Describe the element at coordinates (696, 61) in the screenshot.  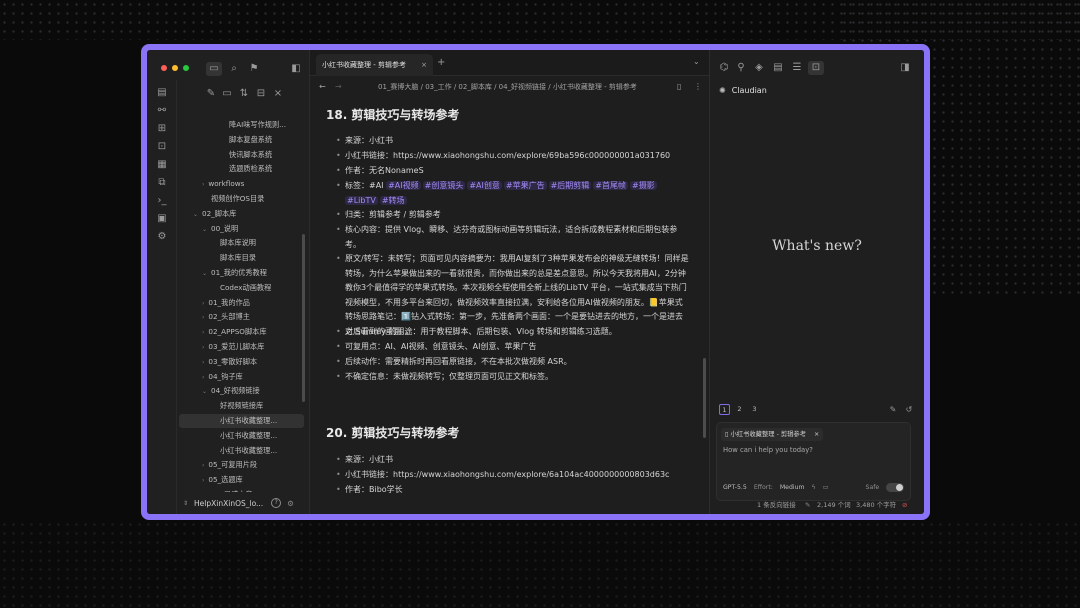
I see `tab-list-chevron-icon: ⌄` at that location.